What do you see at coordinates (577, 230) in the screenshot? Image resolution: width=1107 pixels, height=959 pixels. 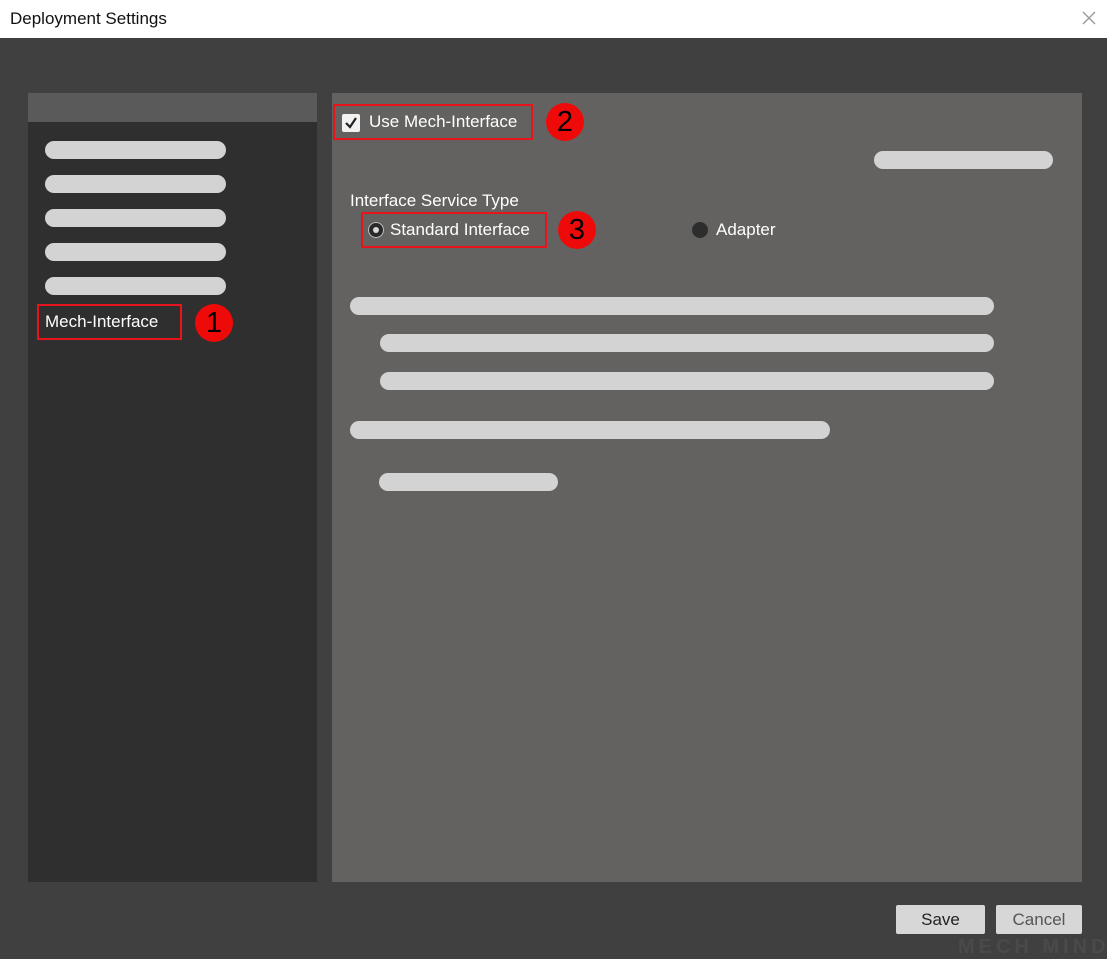 I see `annotation-badge-3: 3` at bounding box center [577, 230].